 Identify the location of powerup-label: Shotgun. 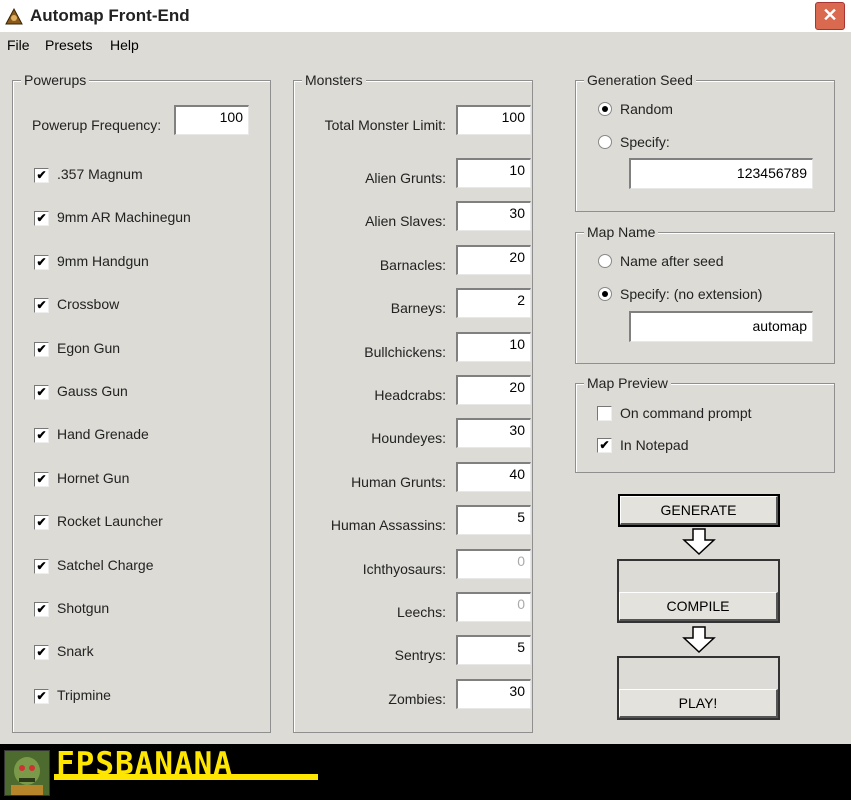
(83, 608).